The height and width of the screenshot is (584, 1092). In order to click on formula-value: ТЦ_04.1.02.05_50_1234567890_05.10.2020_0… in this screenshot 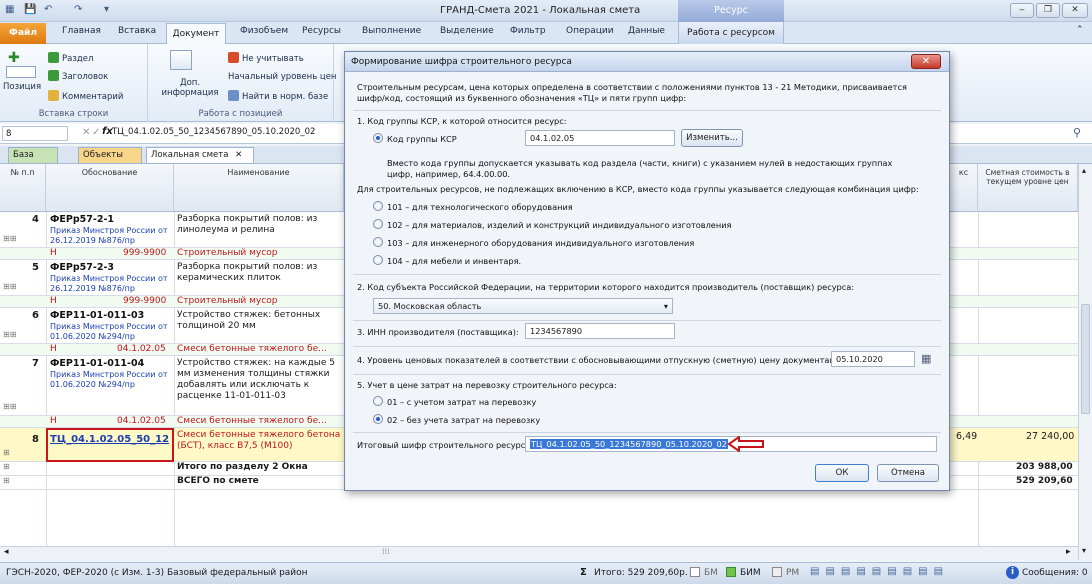, I will do `click(213, 132)`.